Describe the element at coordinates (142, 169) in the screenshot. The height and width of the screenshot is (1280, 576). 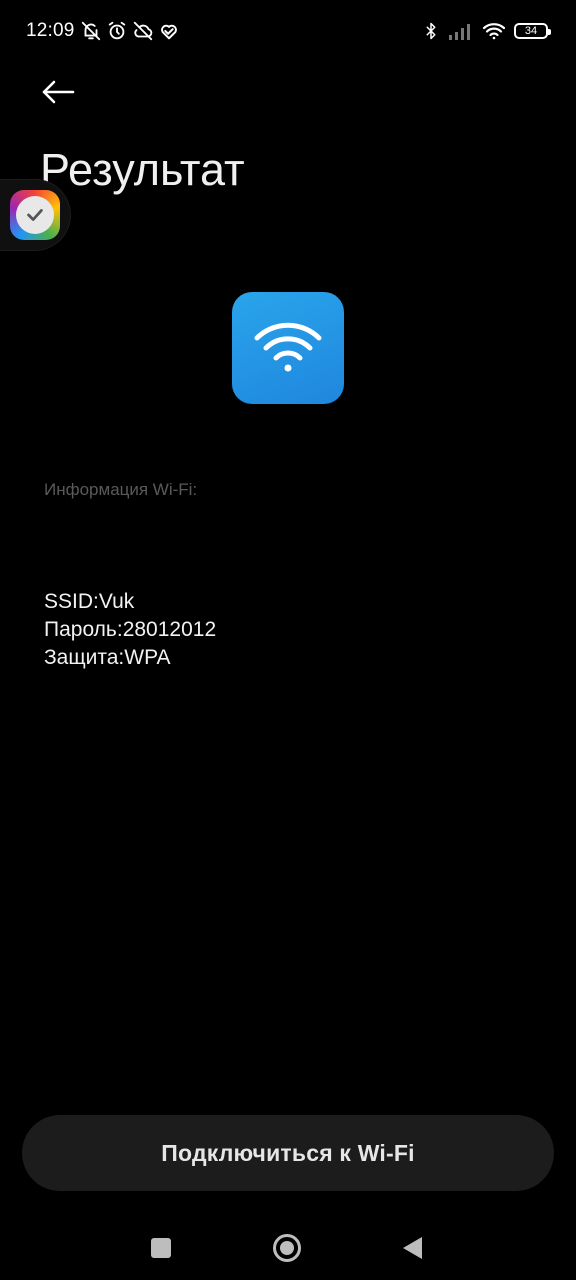
I see `page-title: Результат` at that location.